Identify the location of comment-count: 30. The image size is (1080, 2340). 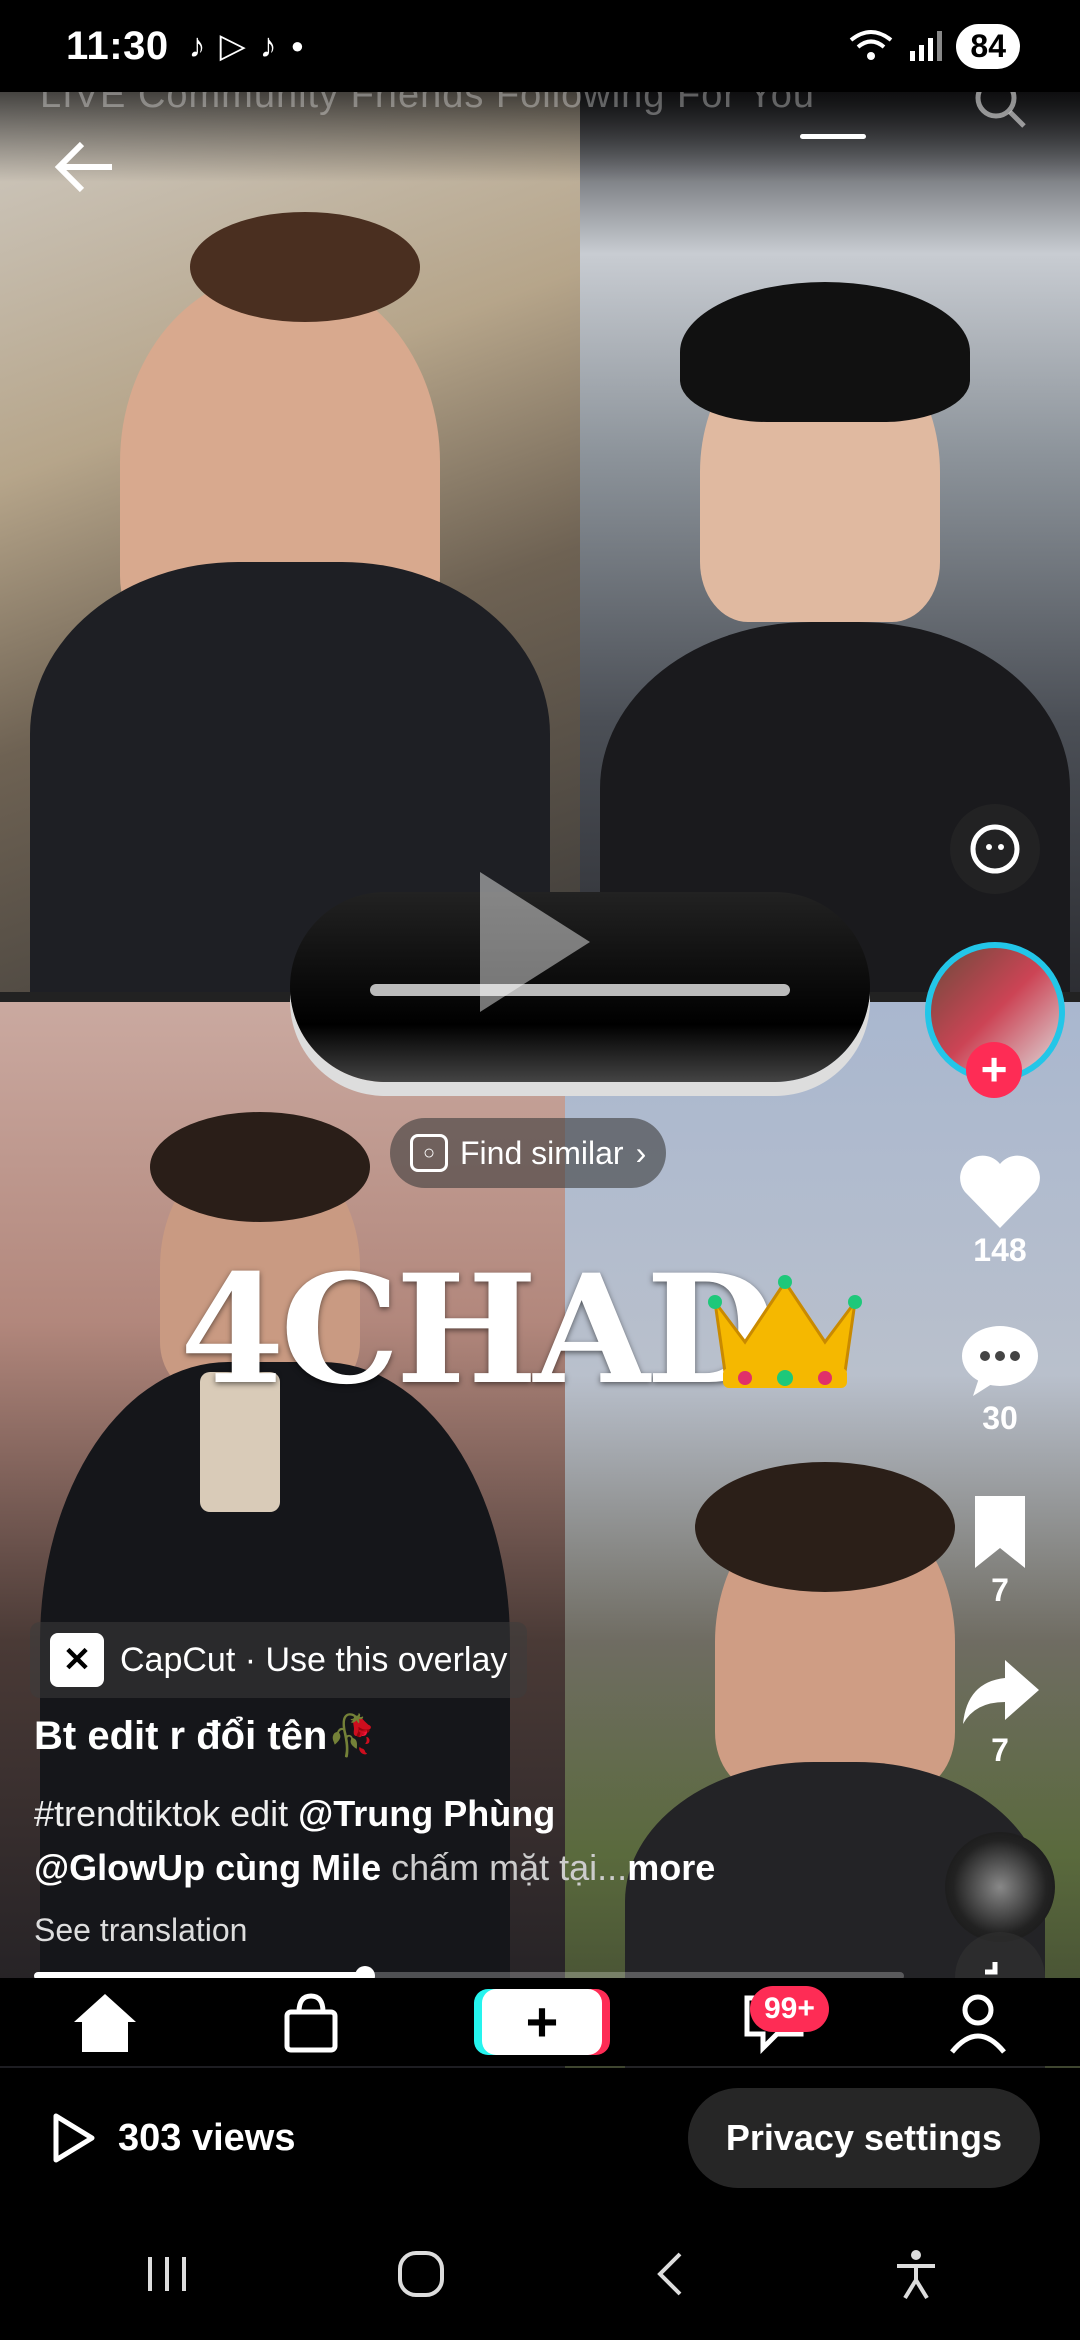
(1000, 1418).